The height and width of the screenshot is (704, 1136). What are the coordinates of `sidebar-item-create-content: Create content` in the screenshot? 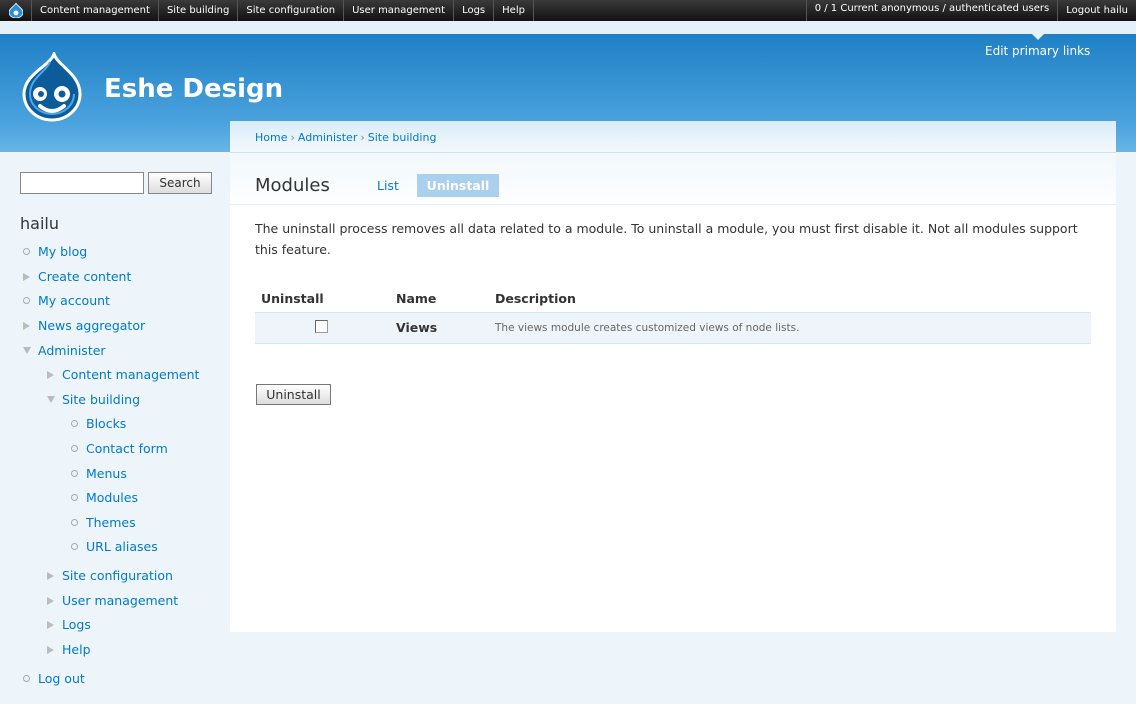 It's located at (84, 276).